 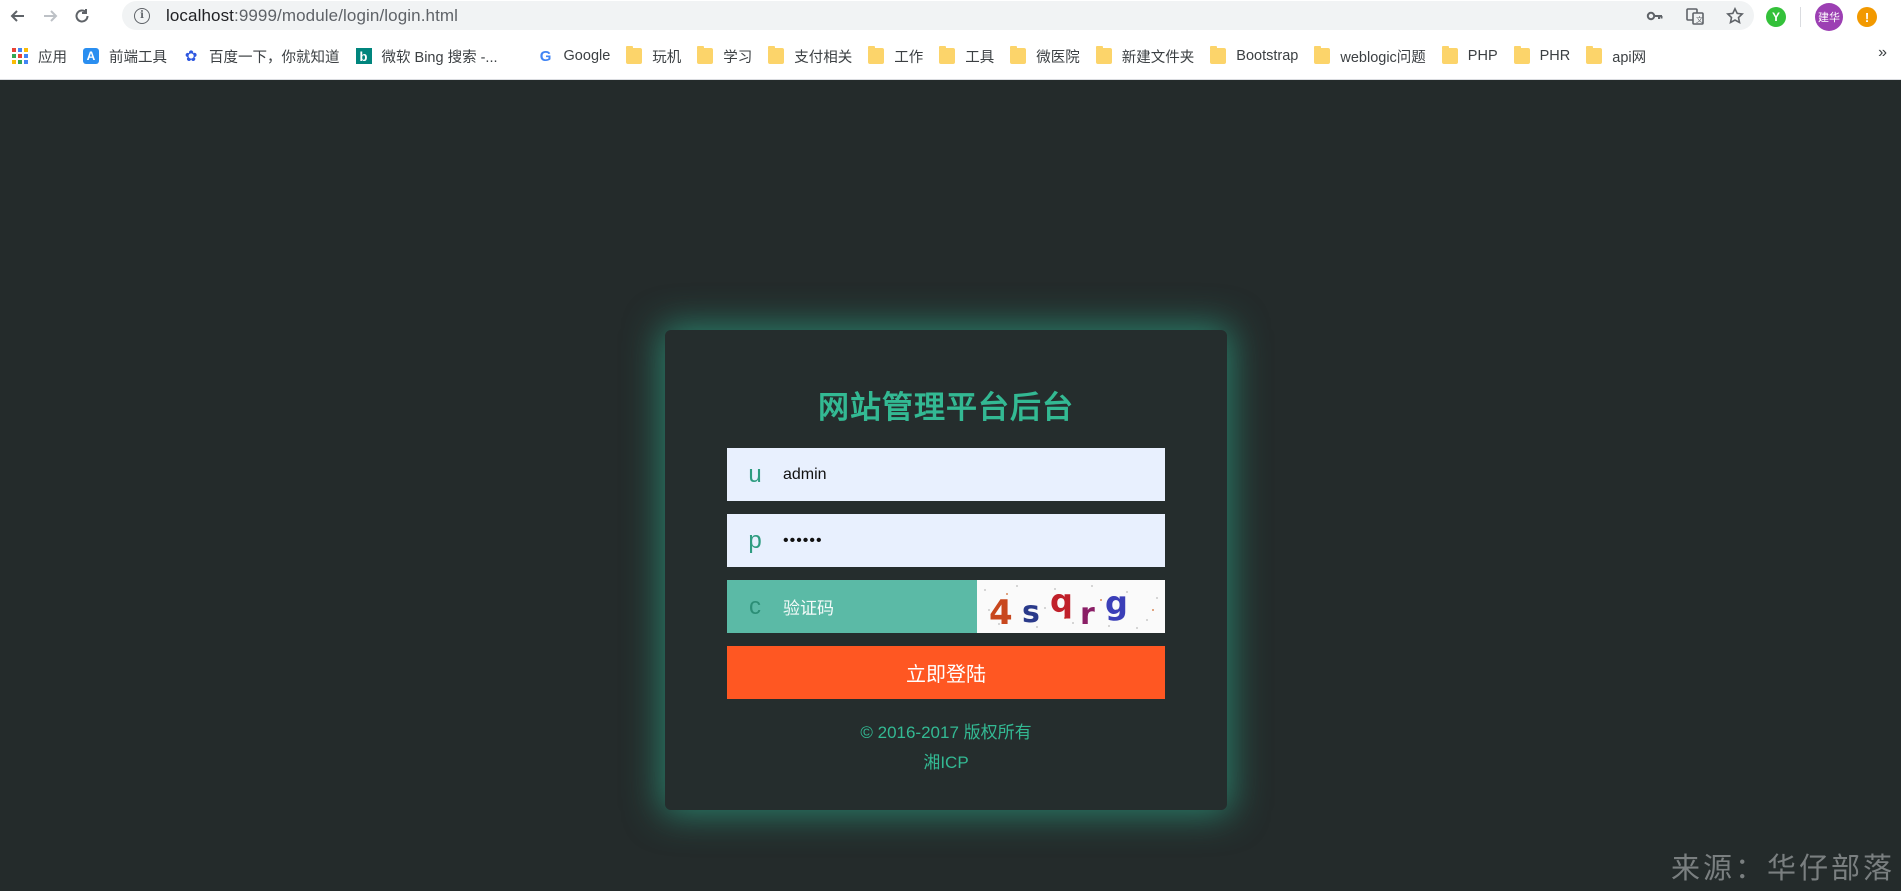 I want to click on apps-icon, so click(x=20, y=56).